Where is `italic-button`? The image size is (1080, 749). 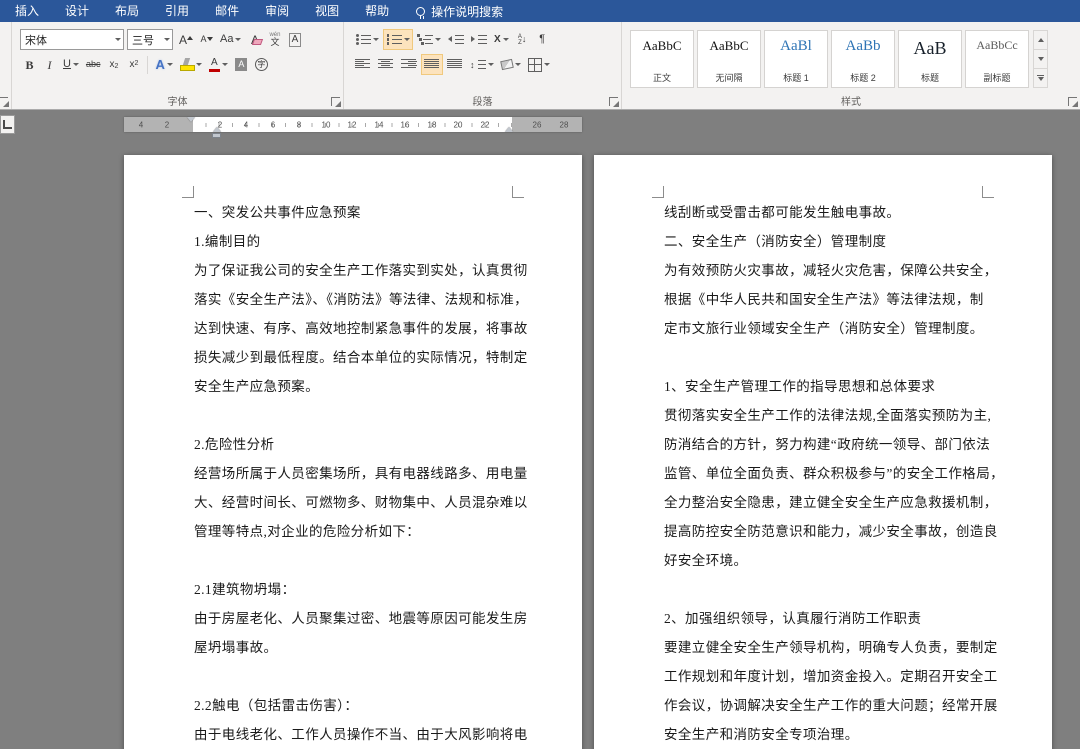
italic-button is located at coordinates (49, 64).